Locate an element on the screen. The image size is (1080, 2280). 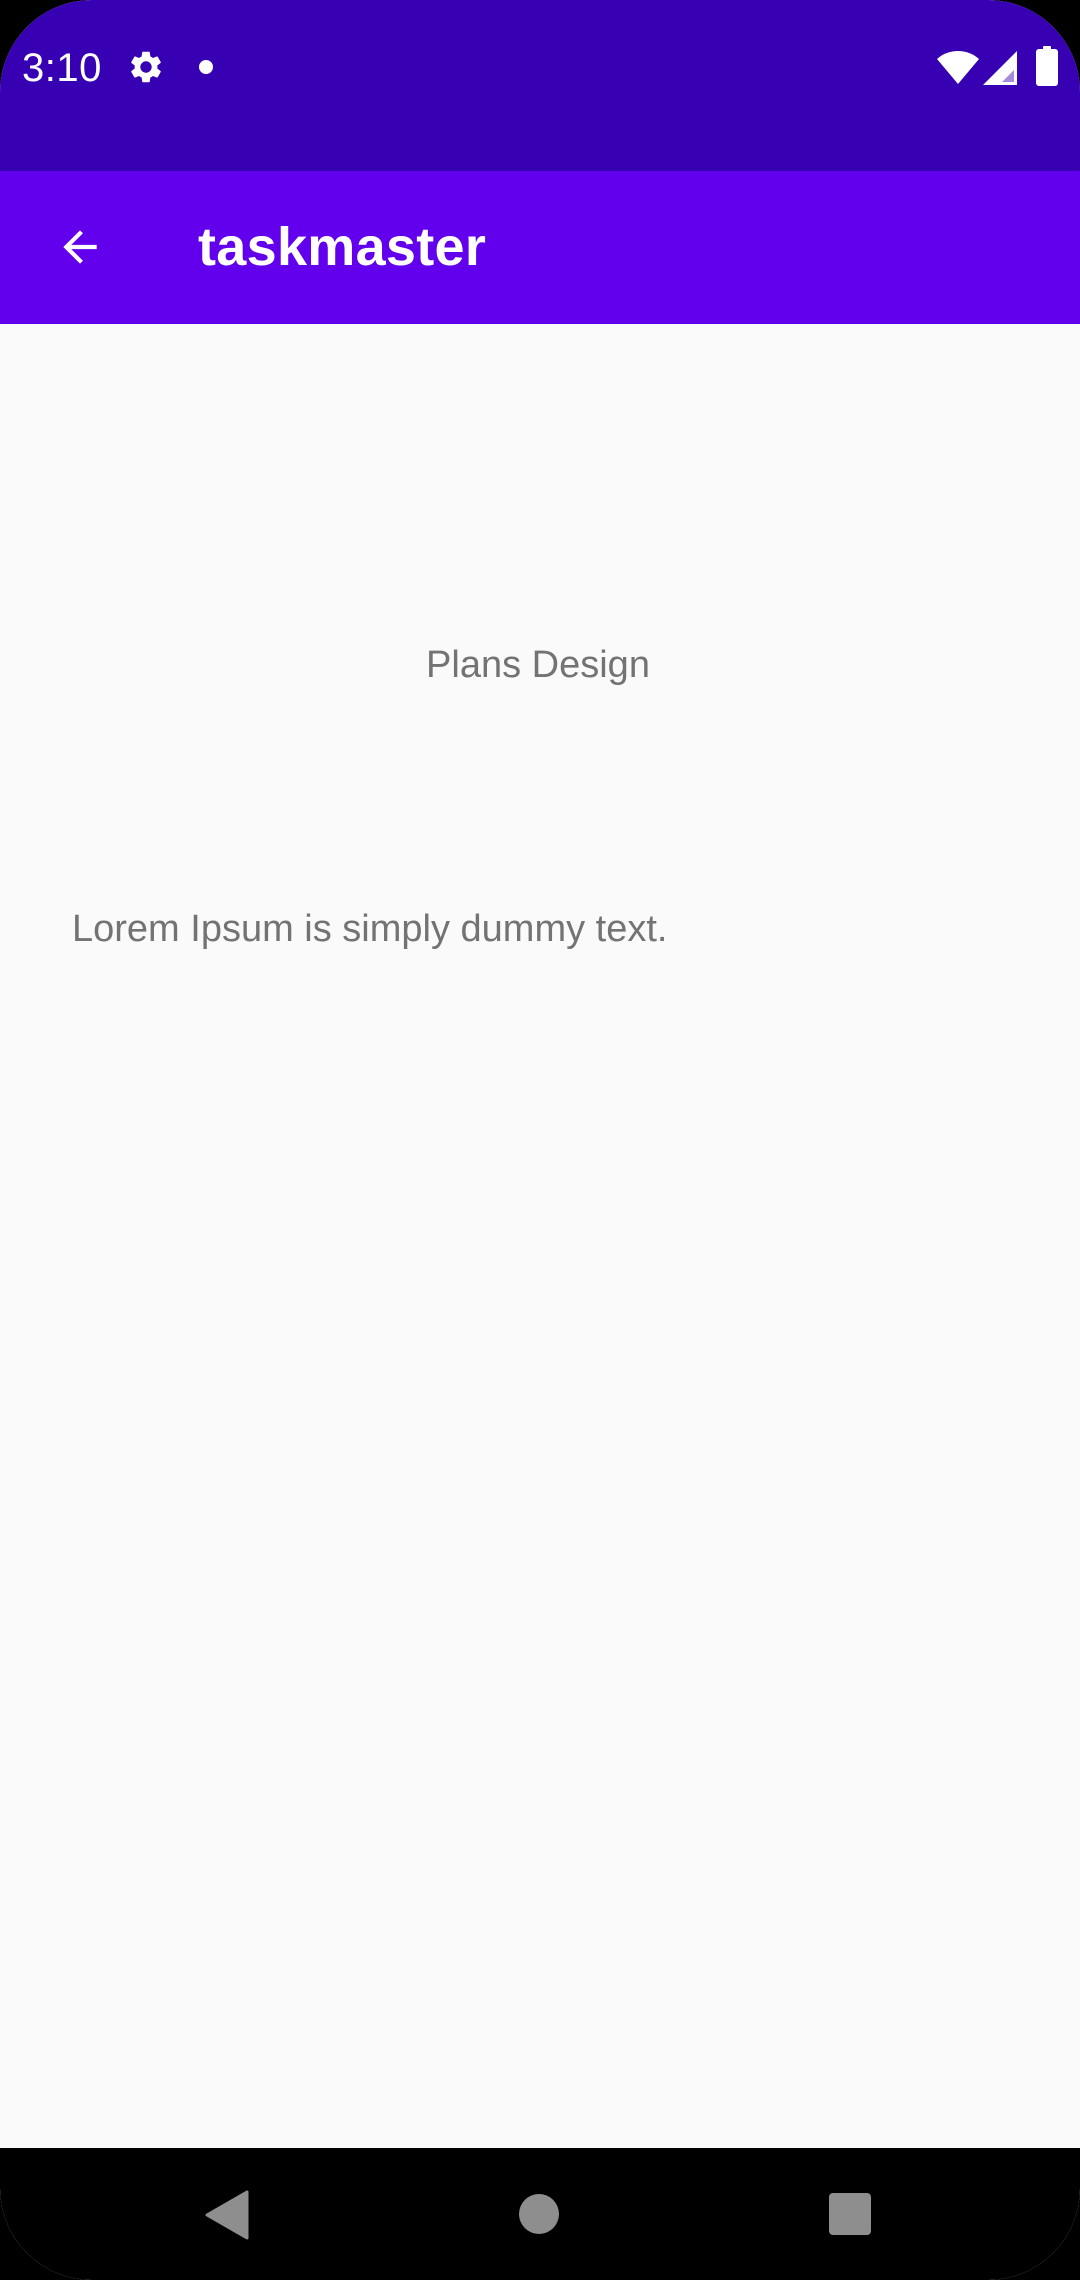
nav-recents-icon is located at coordinates (850, 2214).